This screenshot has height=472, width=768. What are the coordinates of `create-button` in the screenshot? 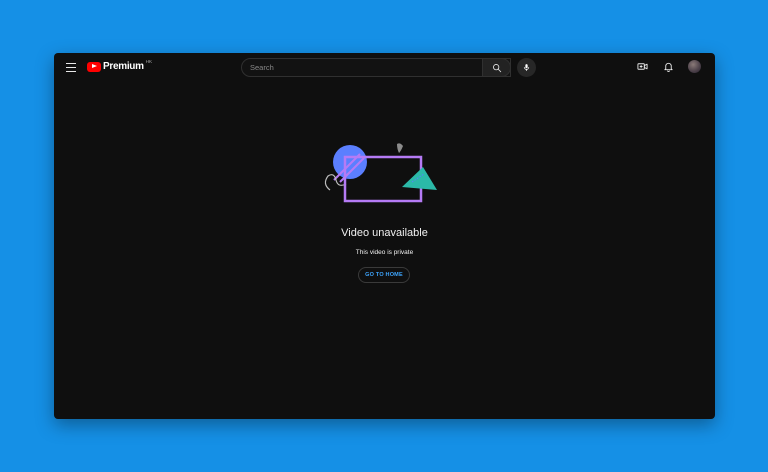 It's located at (642, 67).